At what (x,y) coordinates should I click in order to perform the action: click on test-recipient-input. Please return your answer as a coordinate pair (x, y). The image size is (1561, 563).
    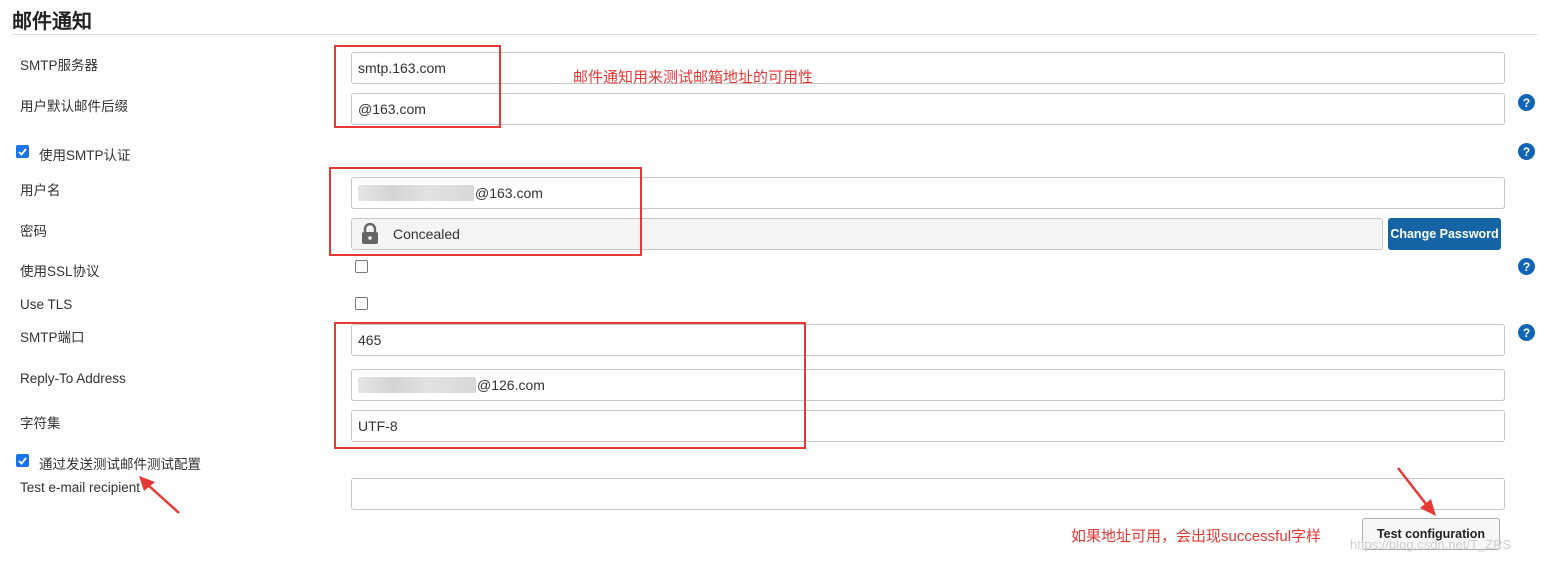
    Looking at the image, I should click on (928, 494).